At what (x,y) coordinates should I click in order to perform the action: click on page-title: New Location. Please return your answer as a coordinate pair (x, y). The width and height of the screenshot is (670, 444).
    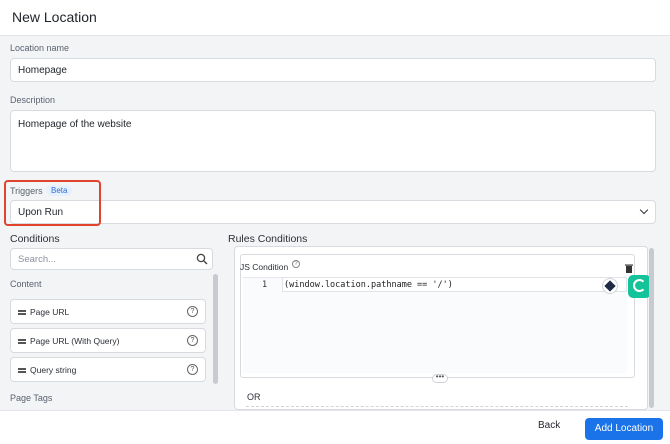
    Looking at the image, I should click on (54, 17).